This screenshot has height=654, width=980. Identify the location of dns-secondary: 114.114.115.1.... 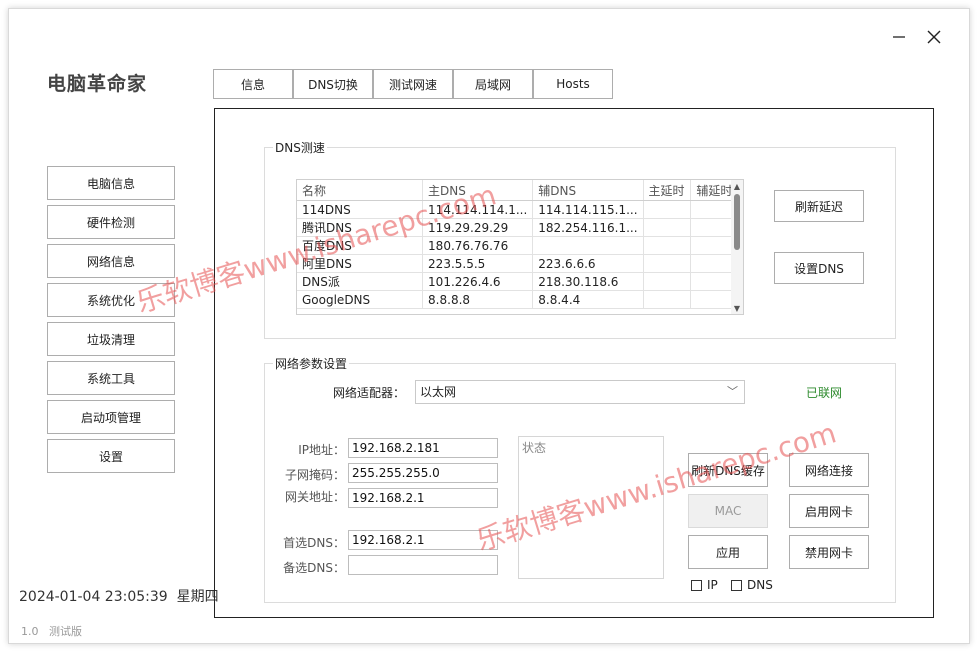
(588, 209).